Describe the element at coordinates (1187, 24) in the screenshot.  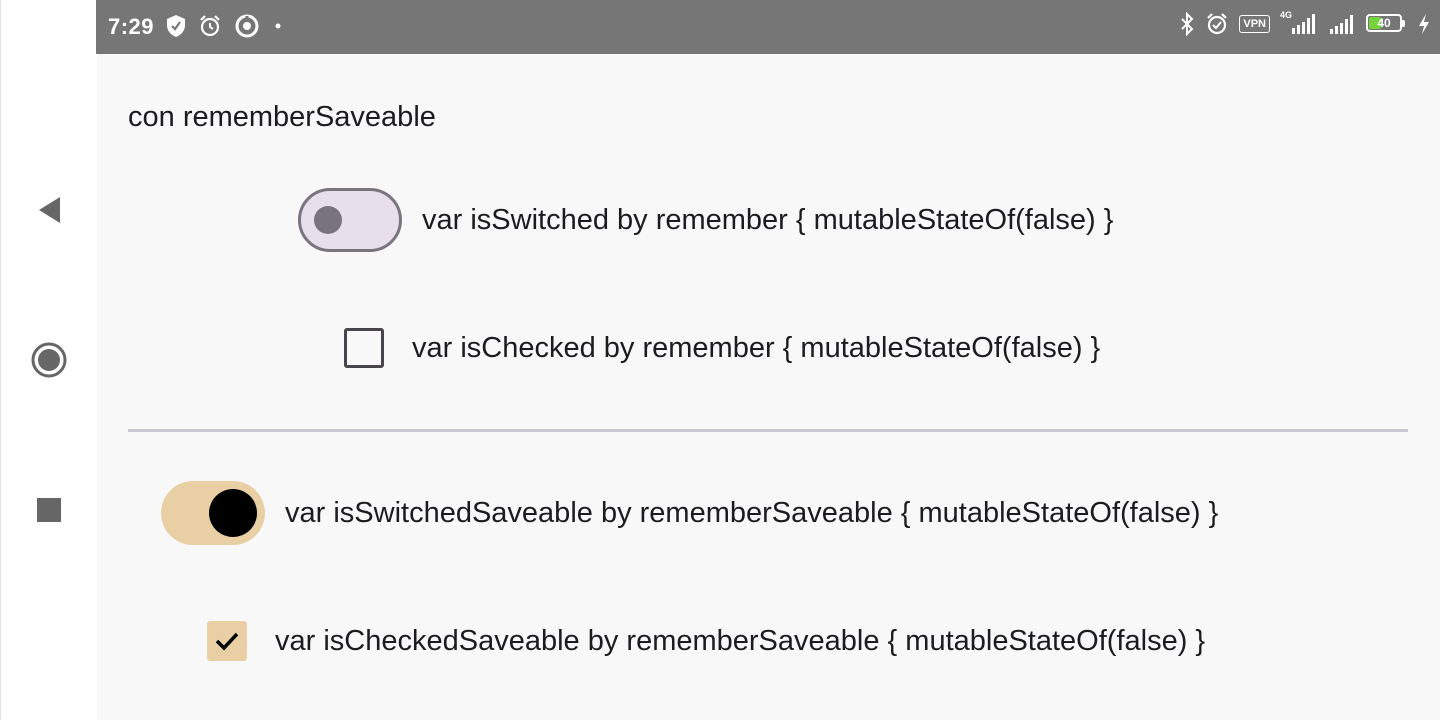
I see `bluetooth-icon` at that location.